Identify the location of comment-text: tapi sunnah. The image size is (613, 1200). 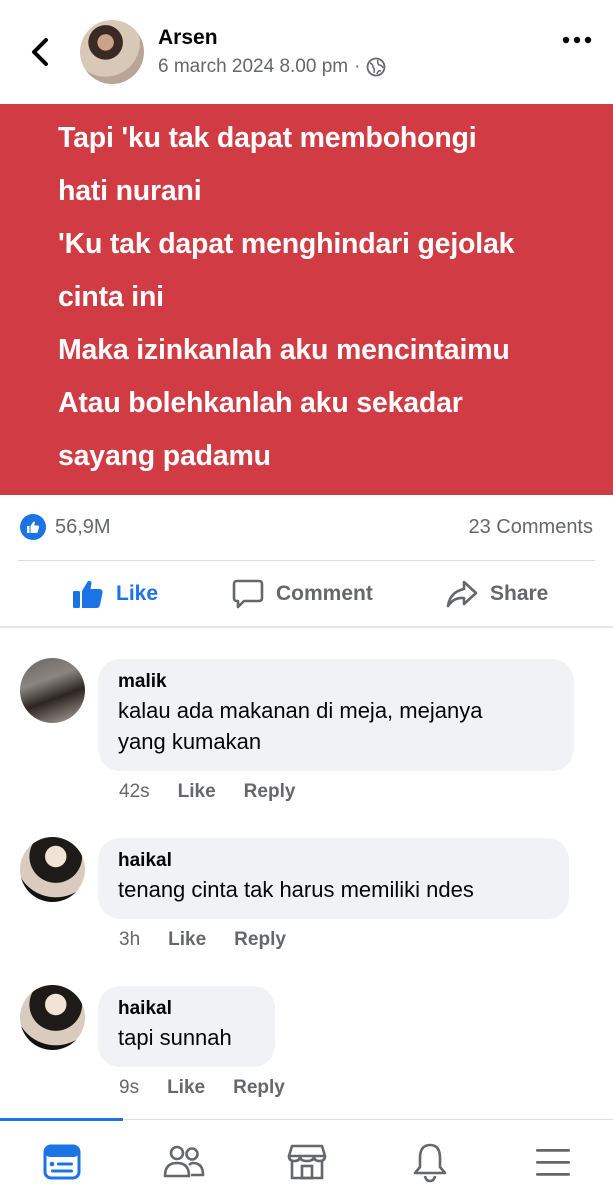
(175, 1037).